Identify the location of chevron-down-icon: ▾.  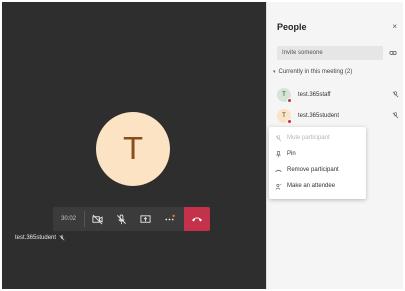
(274, 72).